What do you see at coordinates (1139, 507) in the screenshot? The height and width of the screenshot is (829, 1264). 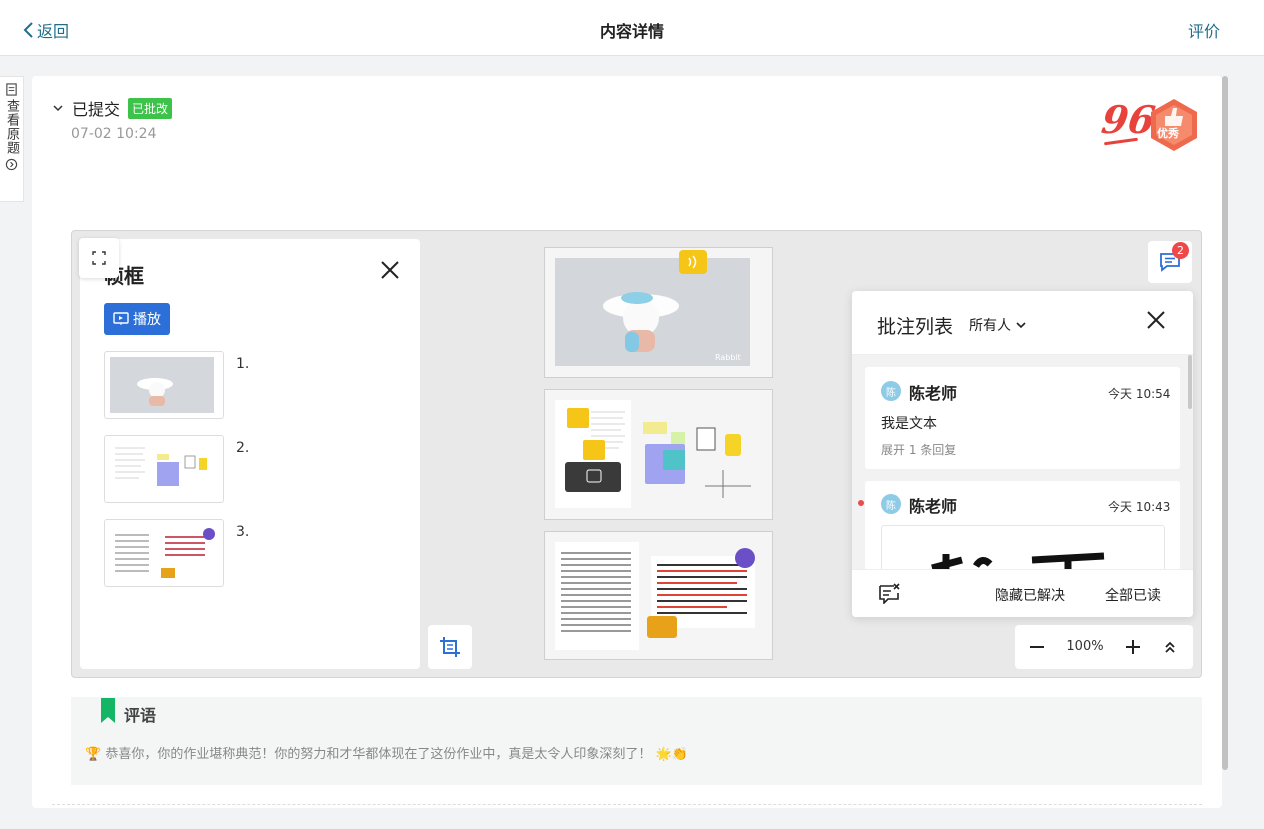 I see `annotation-time: 今天 10:43` at bounding box center [1139, 507].